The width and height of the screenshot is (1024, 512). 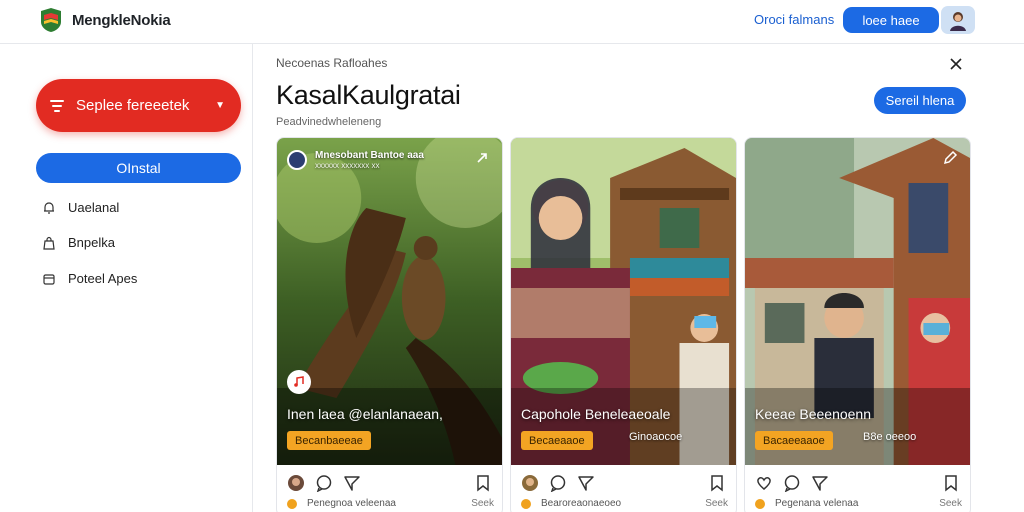 What do you see at coordinates (368, 95) in the screenshot?
I see `page-title: KasalKaulgratai` at bounding box center [368, 95].